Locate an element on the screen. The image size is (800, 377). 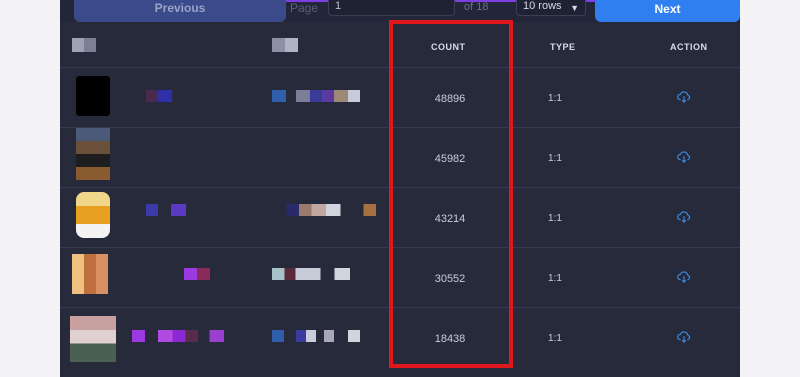
count-cell: 45982 is located at coordinates (450, 159).